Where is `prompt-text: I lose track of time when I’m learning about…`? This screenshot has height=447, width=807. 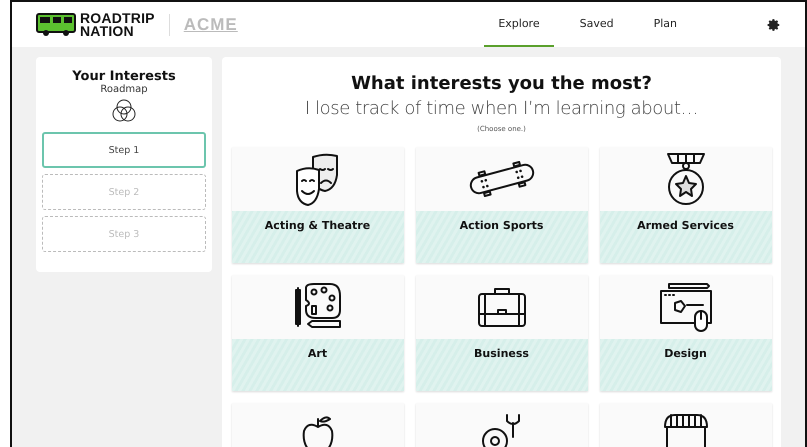
prompt-text: I lose track of time when I’m learning about… is located at coordinates (501, 108).